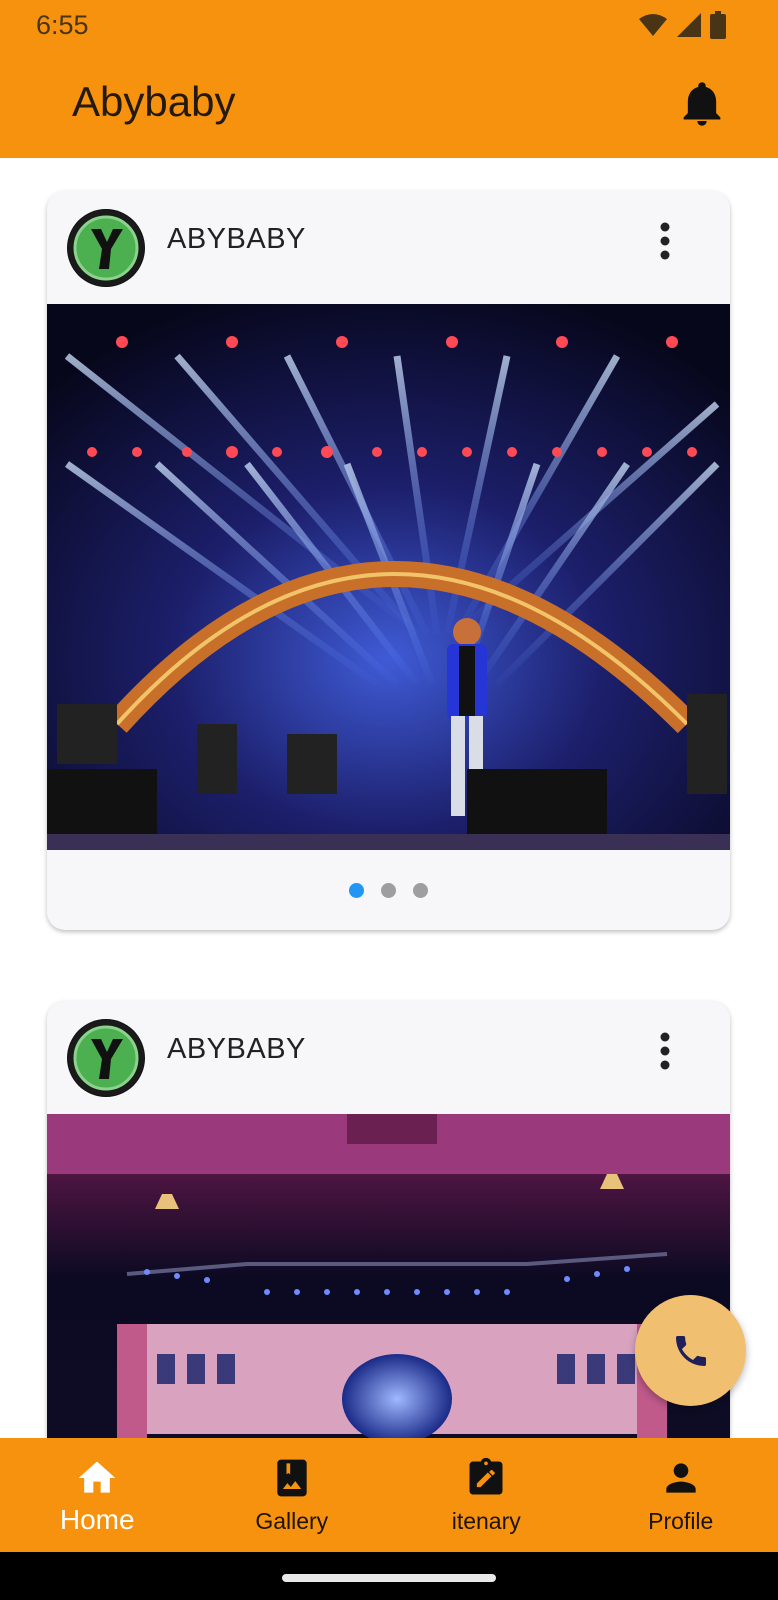 Image resolution: width=778 pixels, height=1600 pixels. What do you see at coordinates (97, 1495) in the screenshot?
I see `nav-item-home: Home` at bounding box center [97, 1495].